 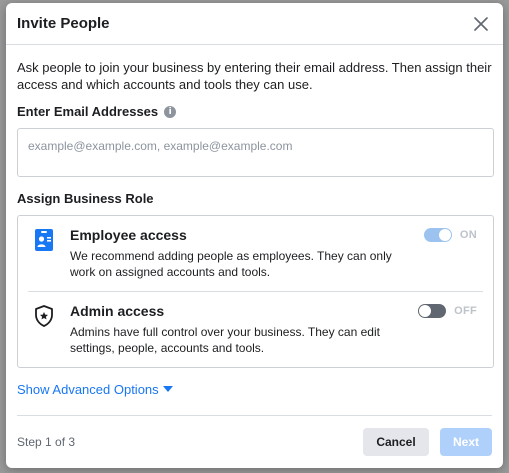 I want to click on close-icon, so click(x=481, y=23).